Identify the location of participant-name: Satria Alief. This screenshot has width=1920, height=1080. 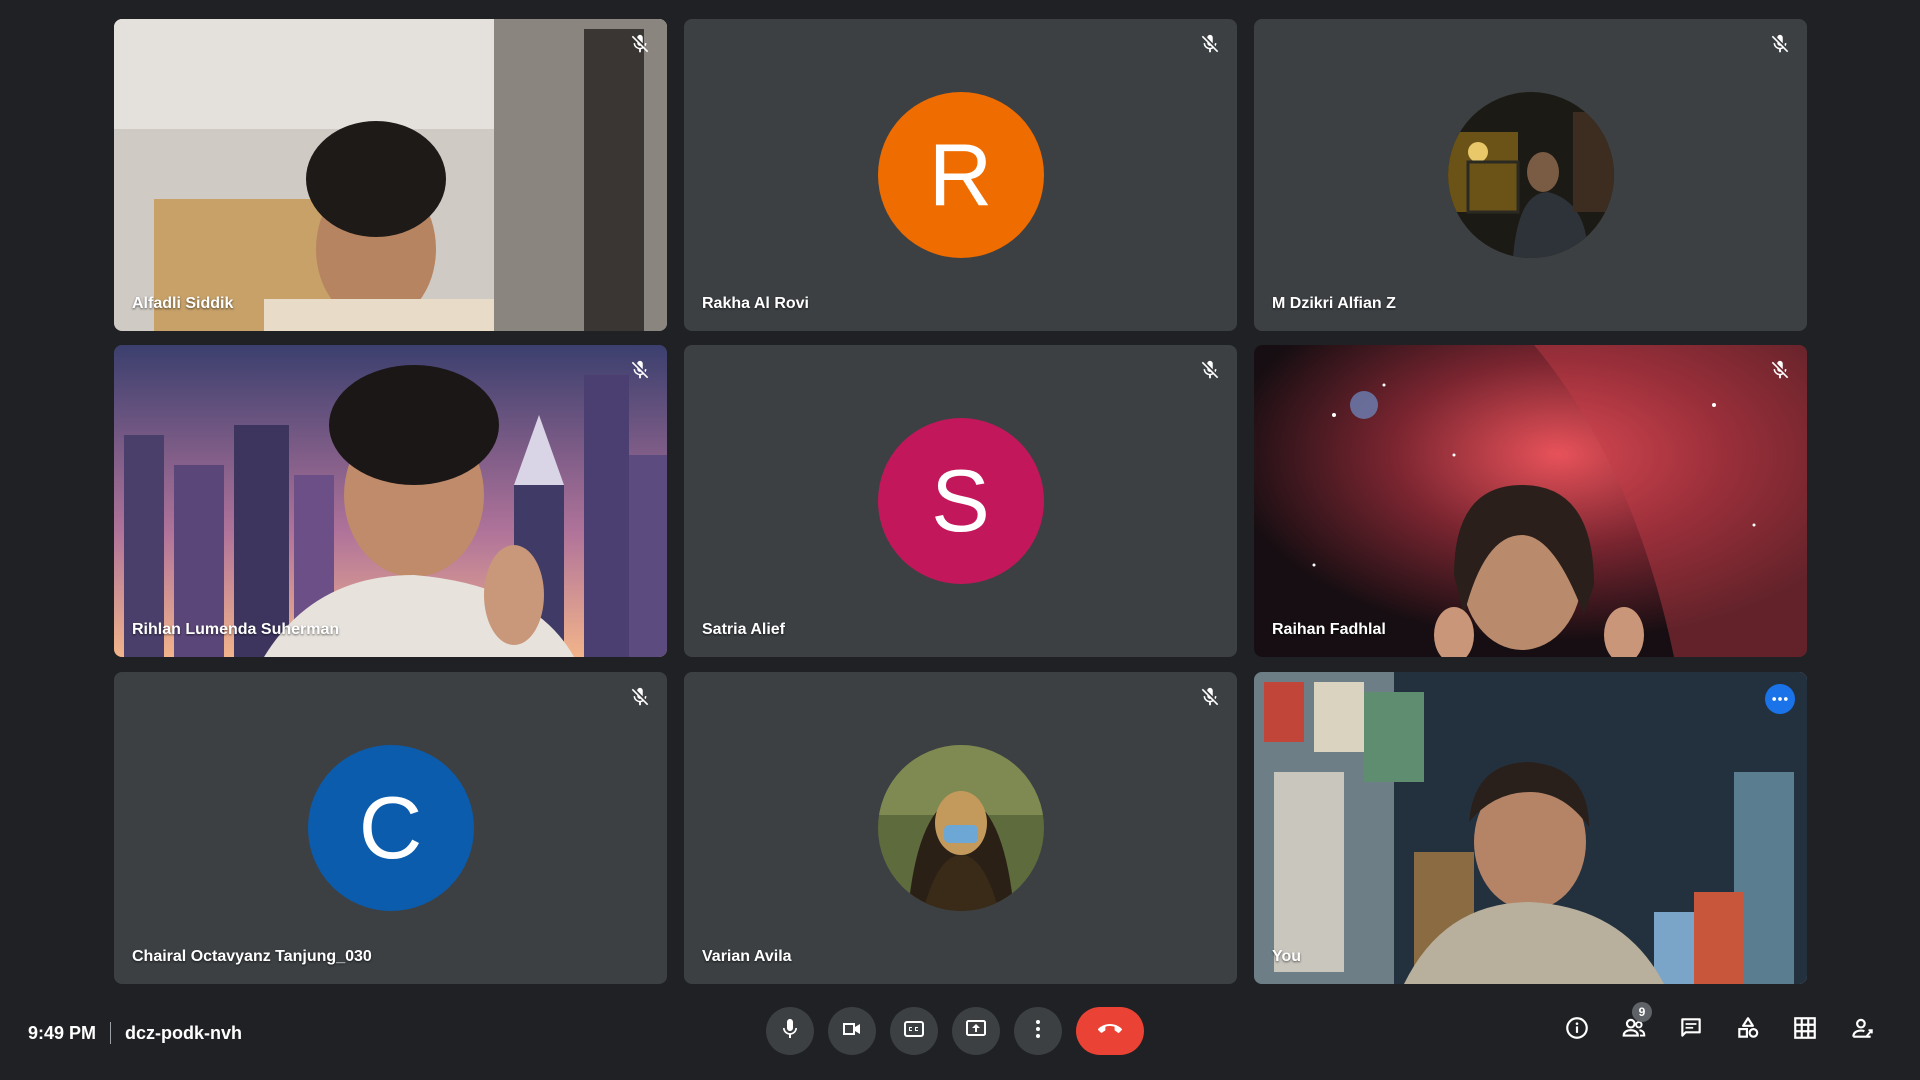
(743, 629).